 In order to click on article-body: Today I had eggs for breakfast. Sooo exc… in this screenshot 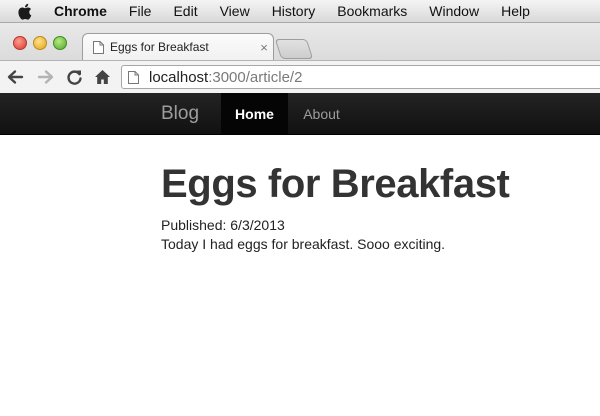, I will do `click(303, 244)`.